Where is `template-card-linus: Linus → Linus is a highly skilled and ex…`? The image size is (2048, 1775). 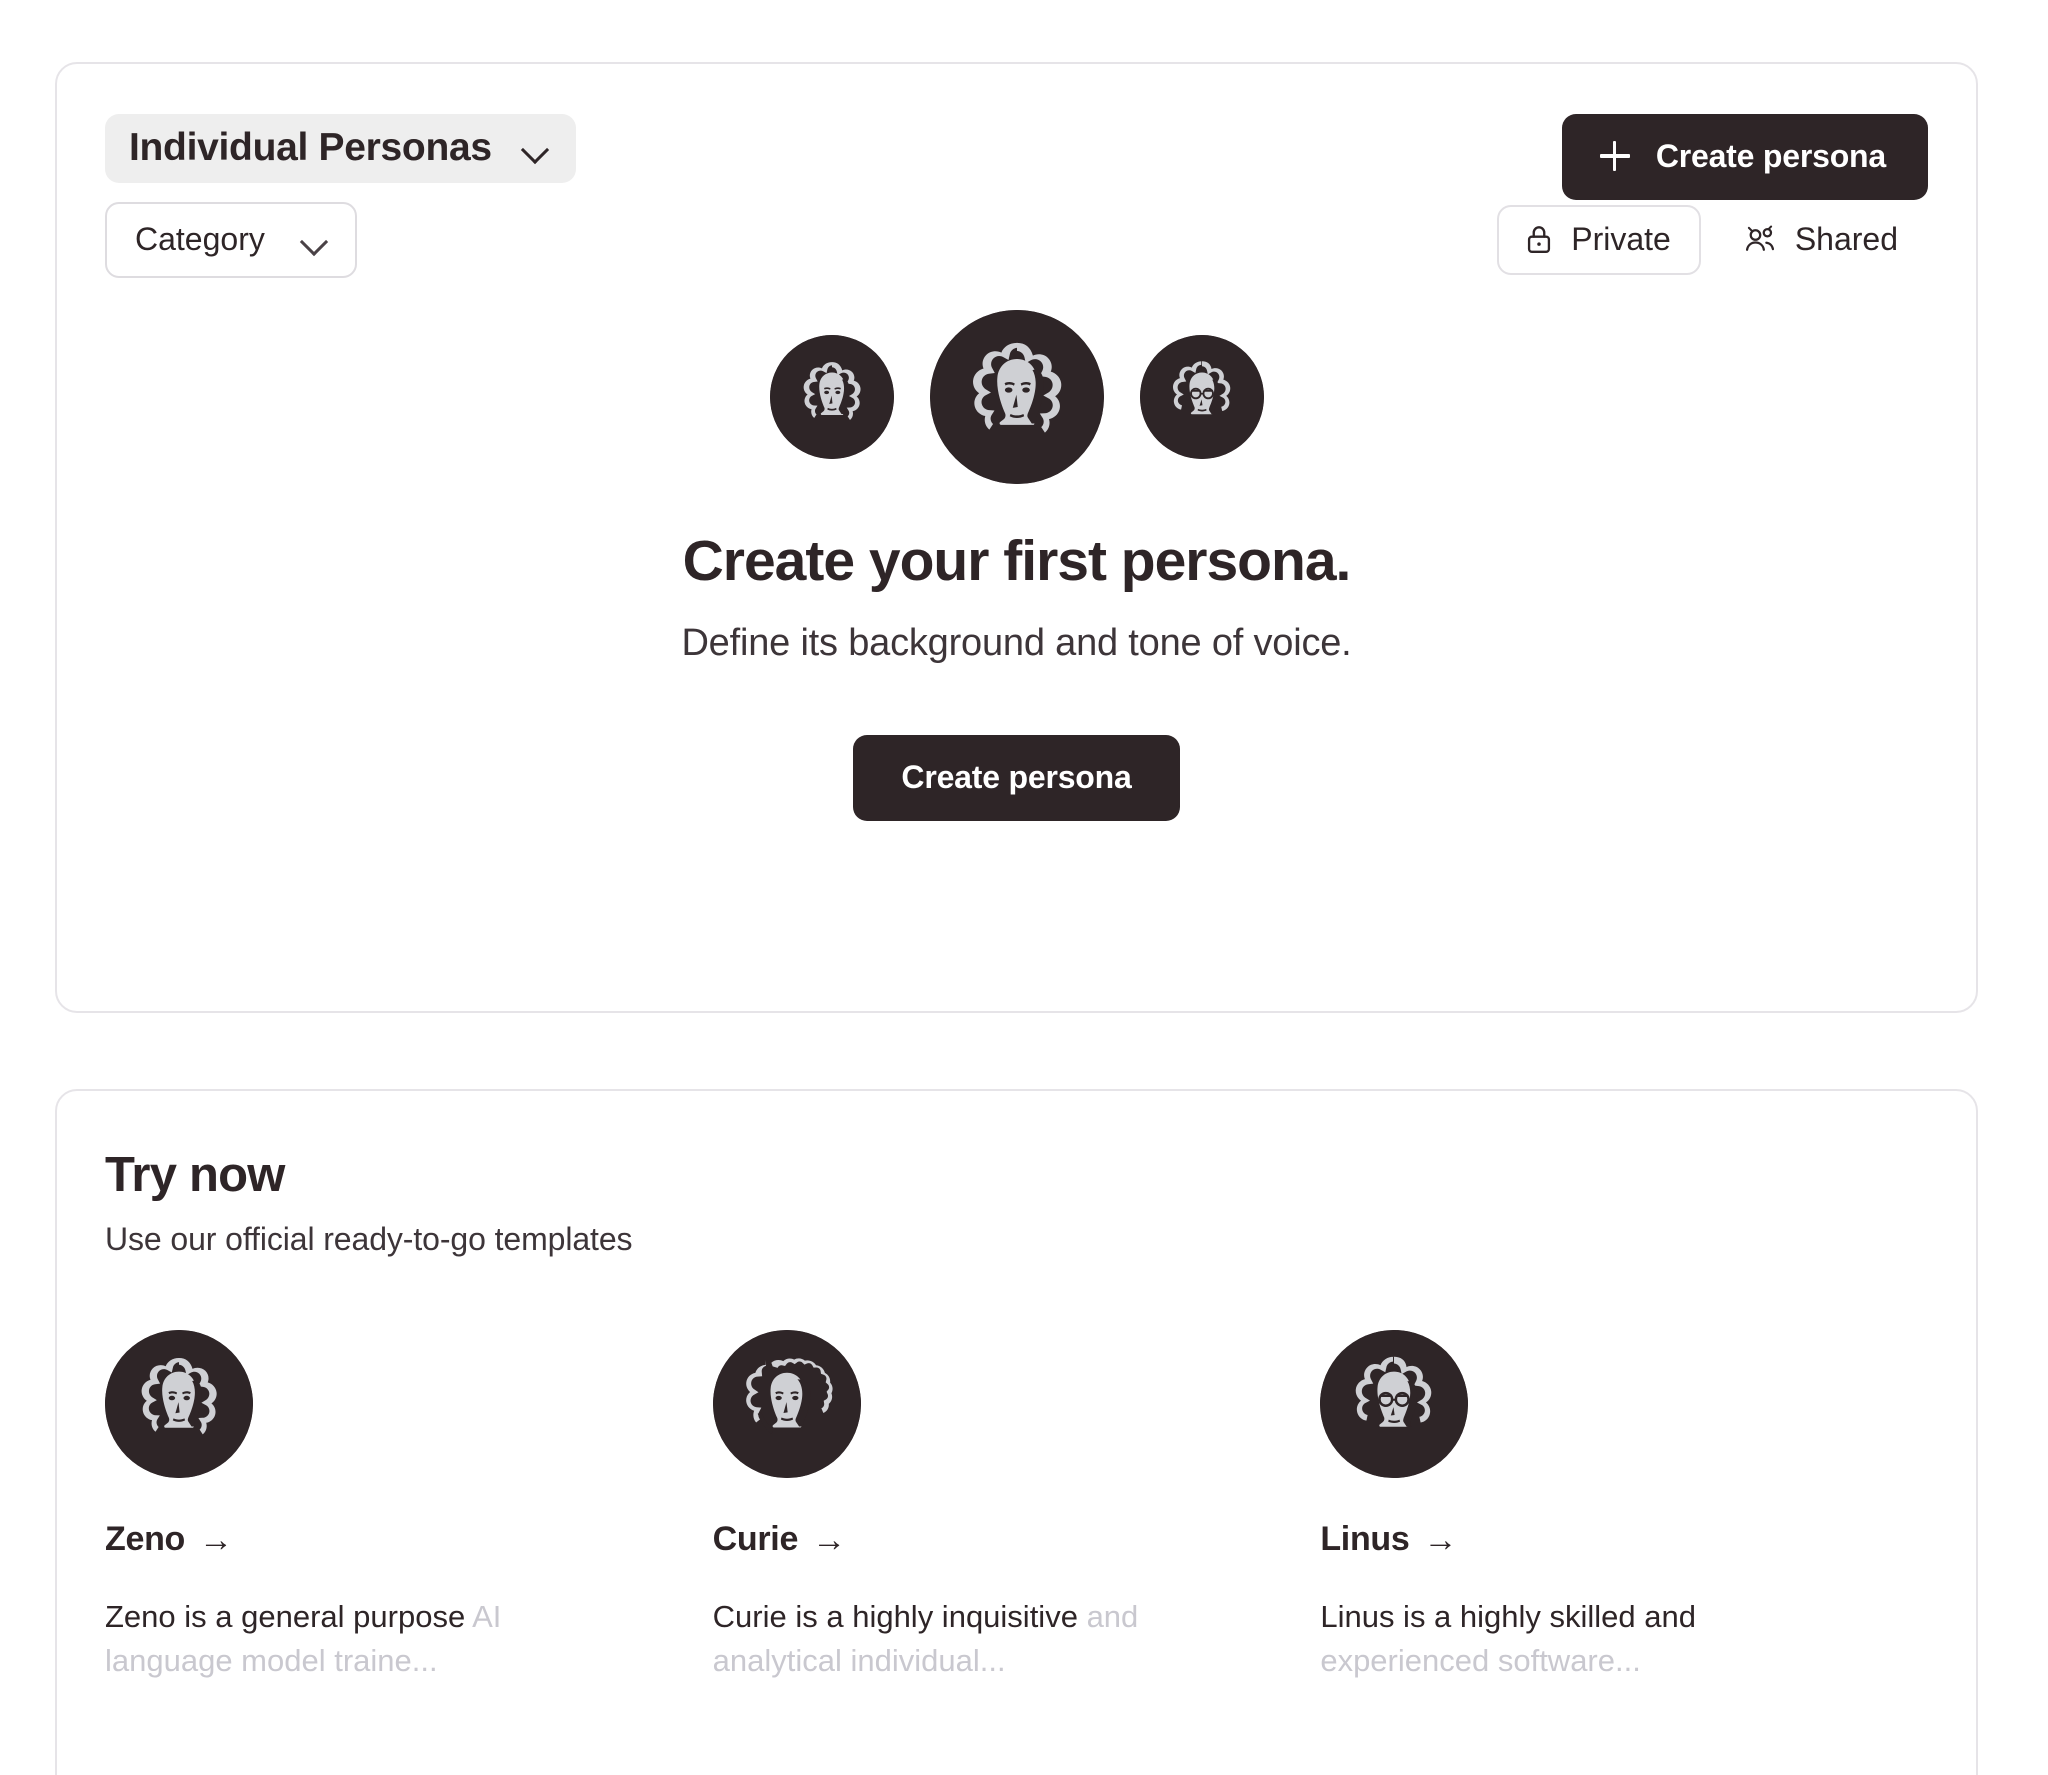 template-card-linus: Linus → Linus is a highly skilled and ex… is located at coordinates (1624, 1506).